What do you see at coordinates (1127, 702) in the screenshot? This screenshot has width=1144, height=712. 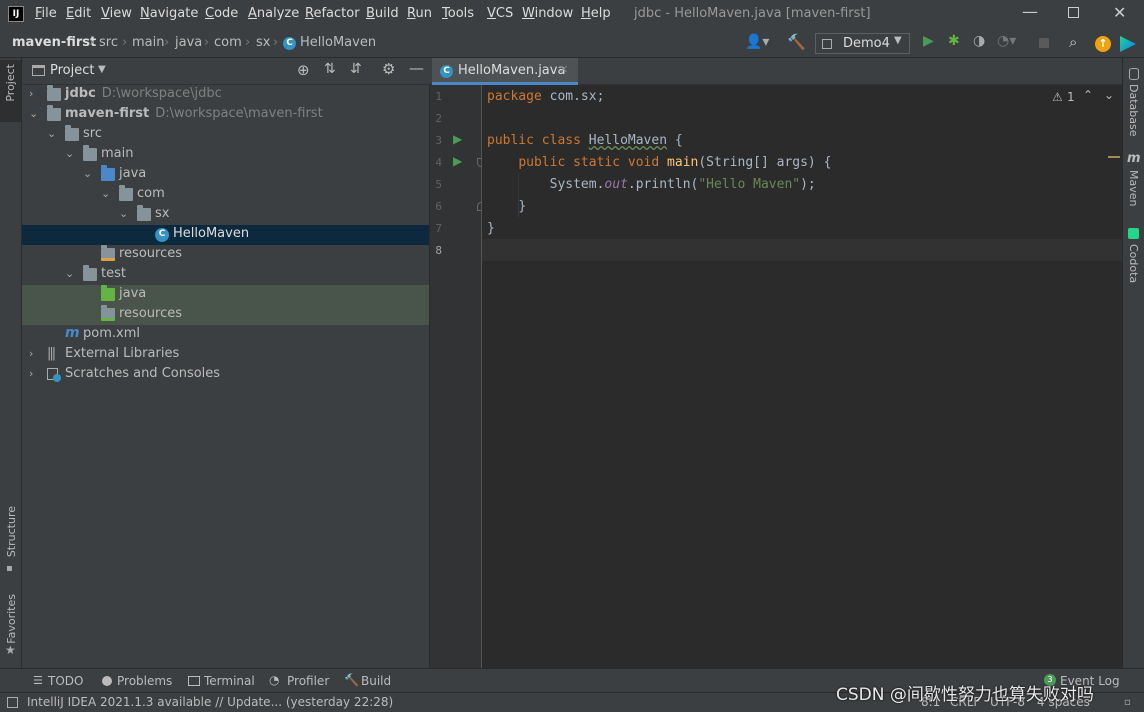 I see `lock-icon: ▫` at bounding box center [1127, 702].